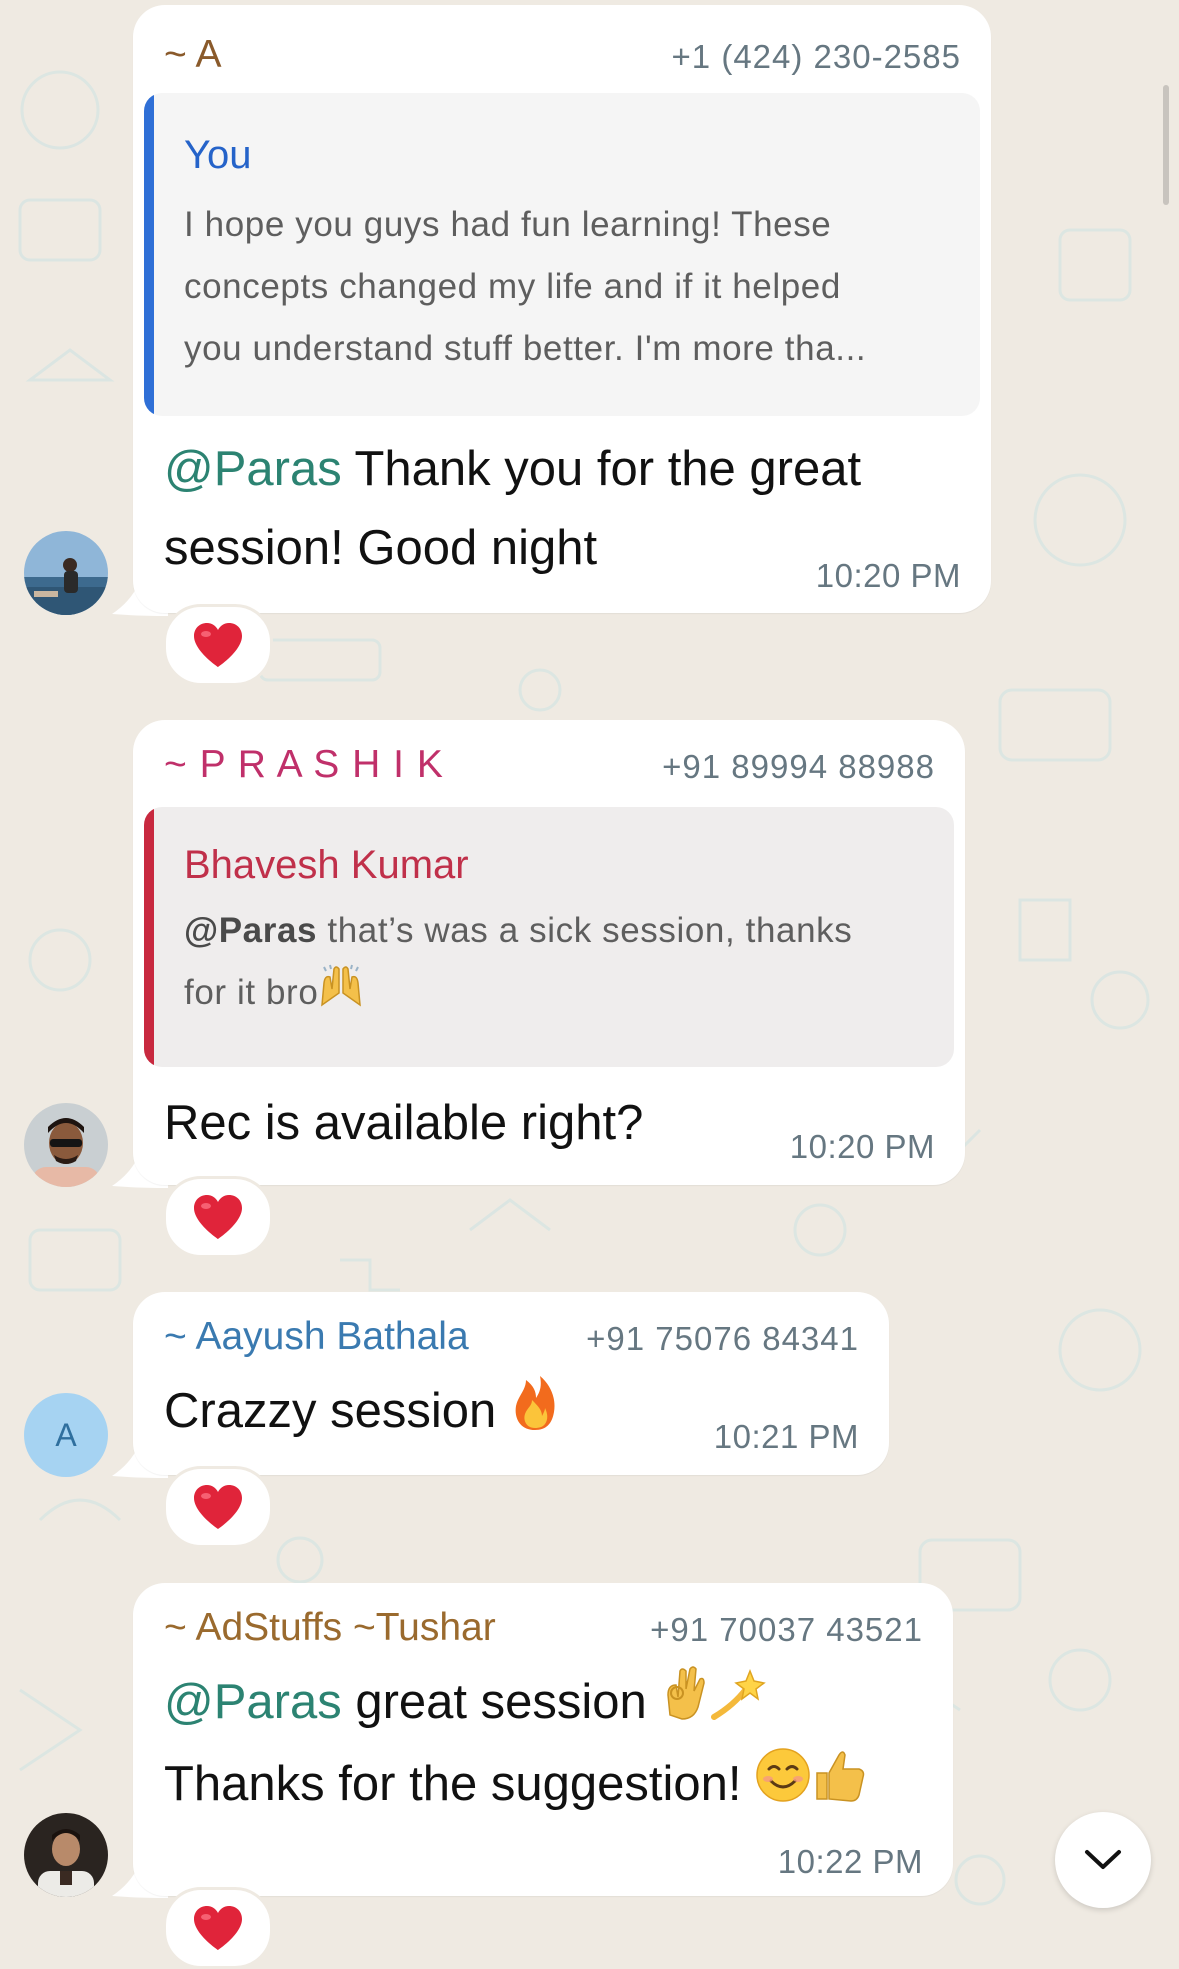  I want to click on scroll-to-bottom-button, so click(1103, 1860).